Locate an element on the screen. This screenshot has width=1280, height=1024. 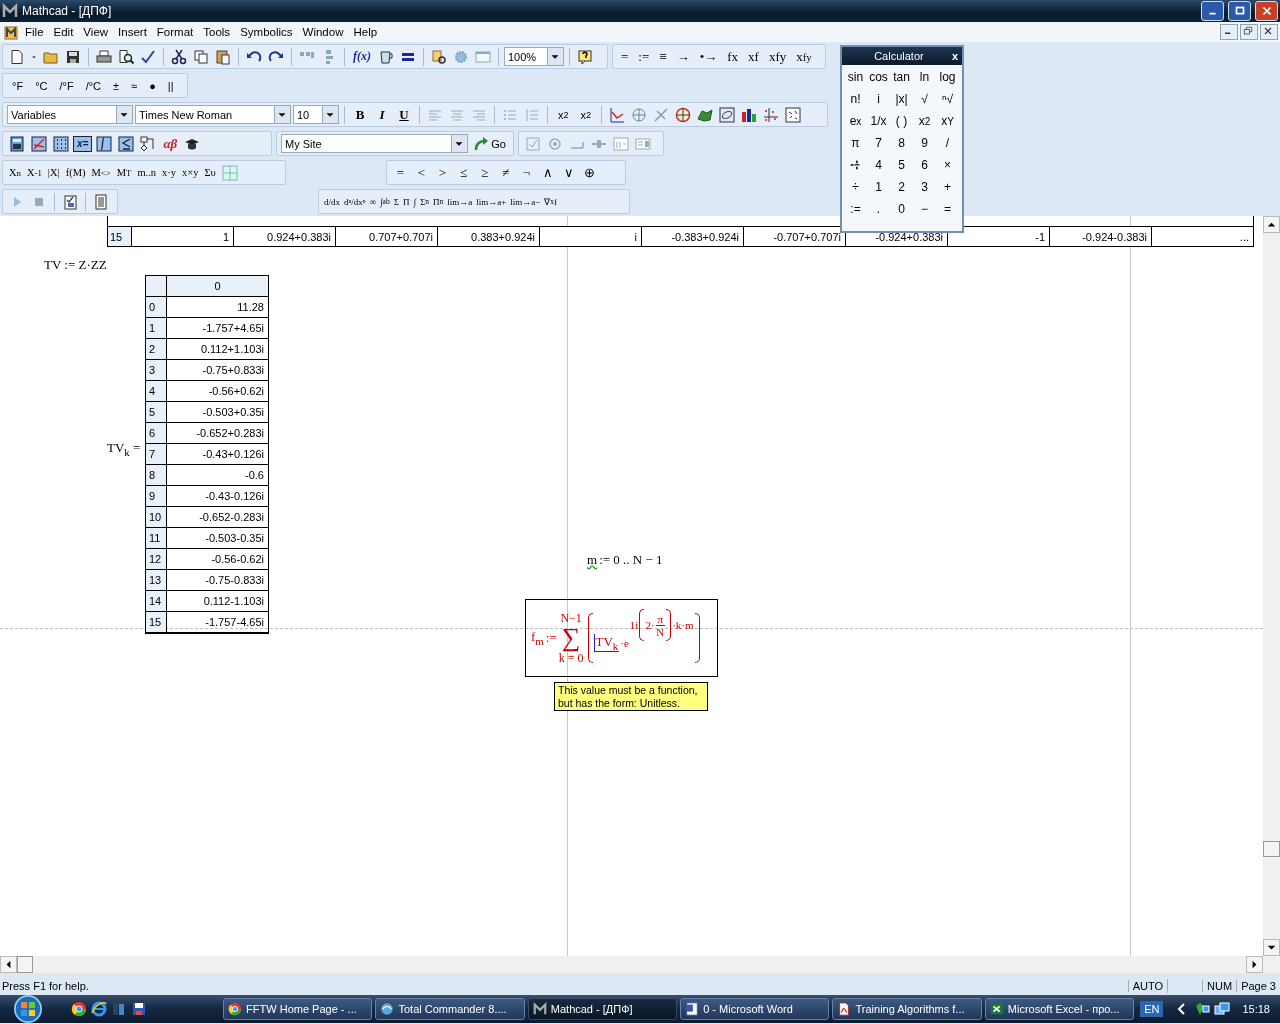
operator-button: xf is located at coordinates (753, 56).